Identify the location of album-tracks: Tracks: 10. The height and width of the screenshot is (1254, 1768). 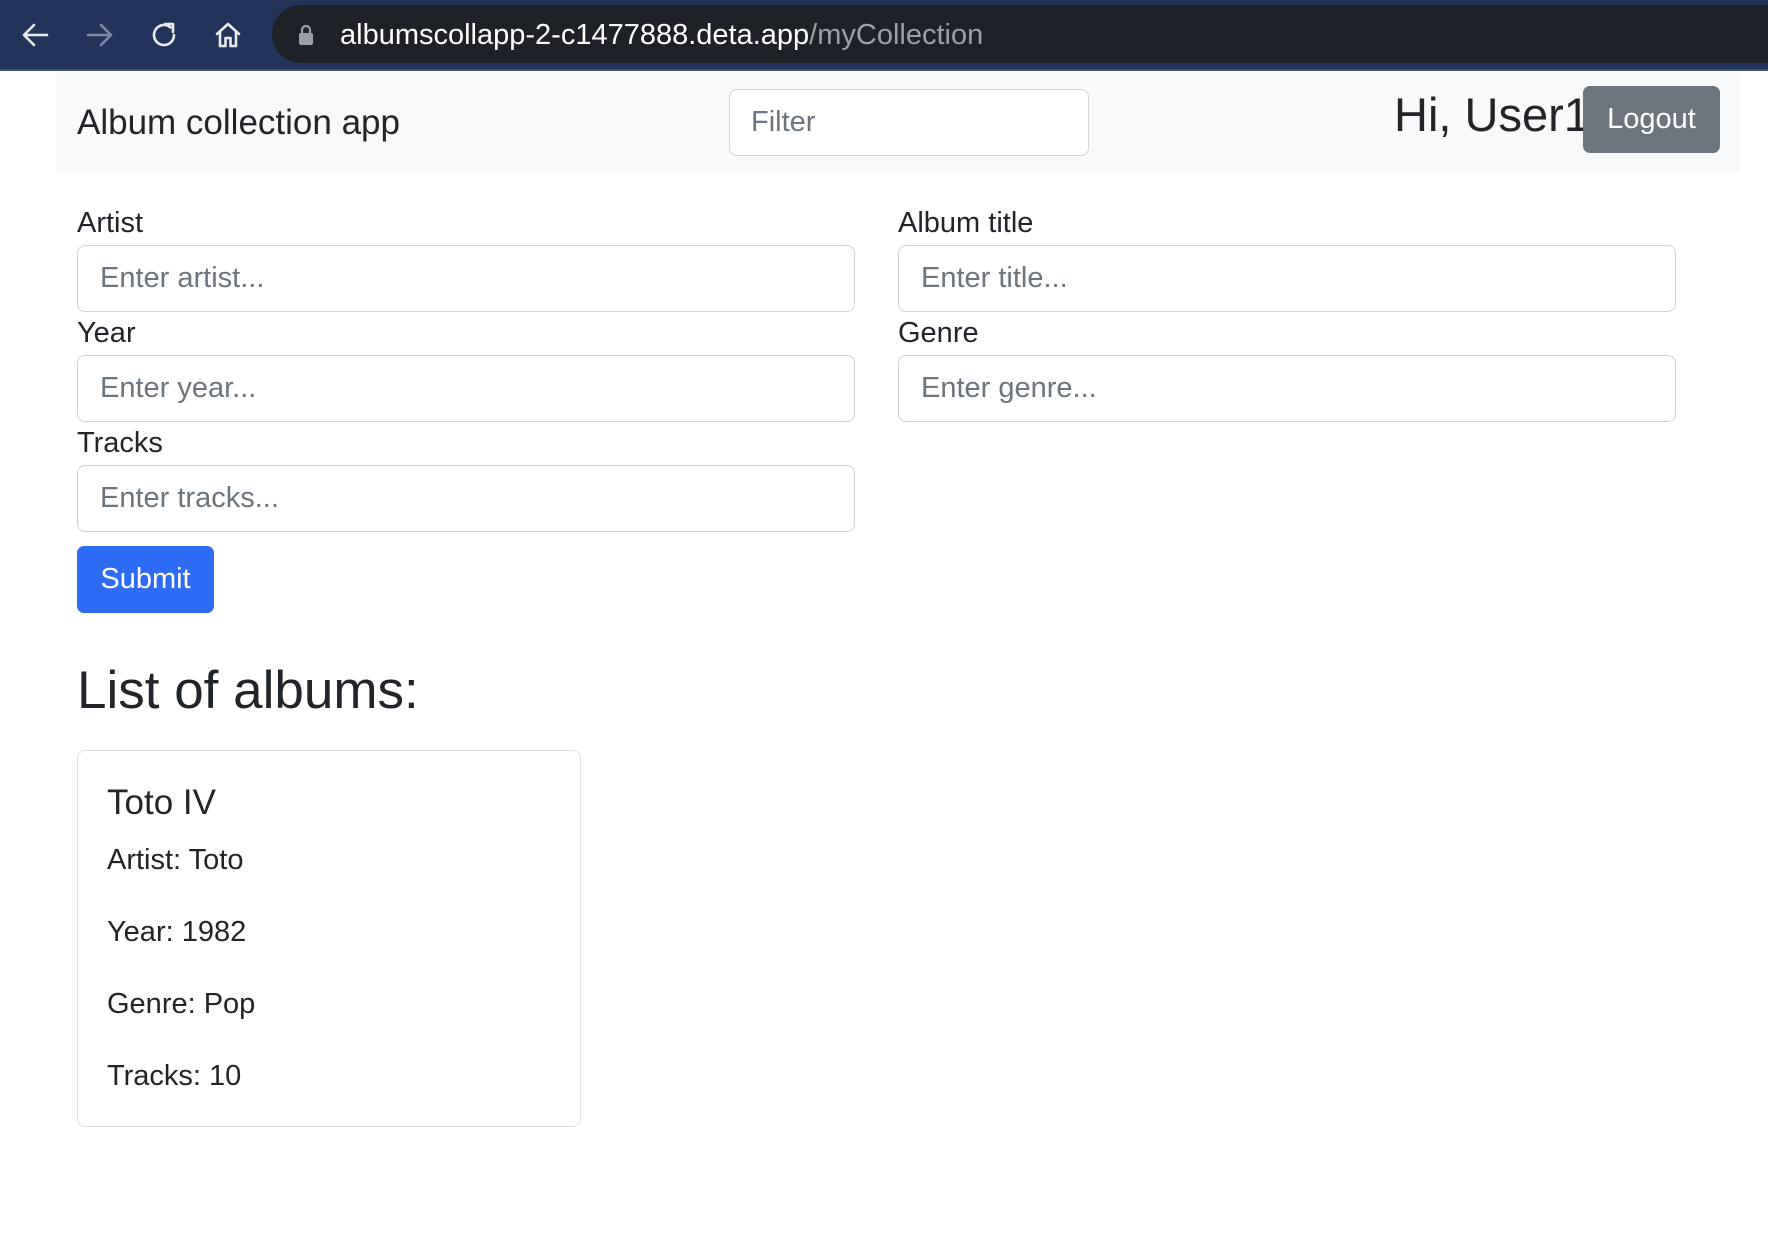
(174, 1076).